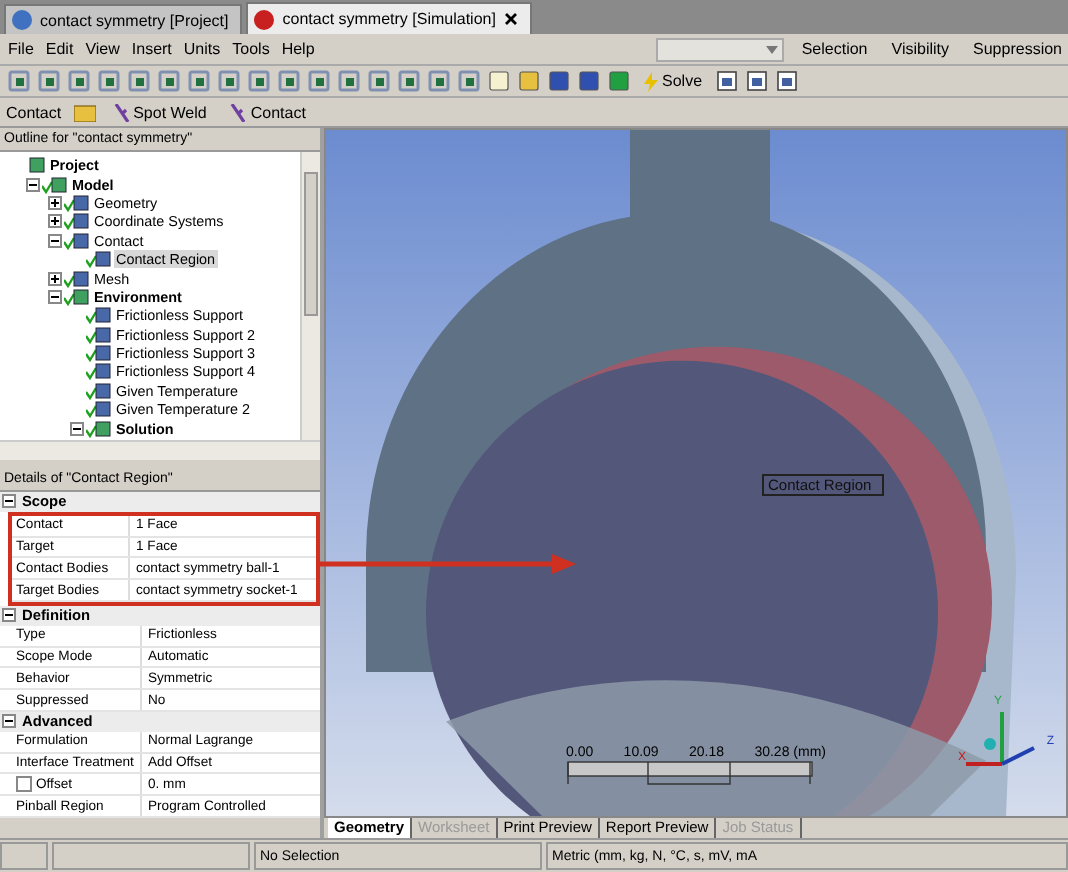  Describe the element at coordinates (251, 49) in the screenshot. I see `menu-item: Tools` at that location.